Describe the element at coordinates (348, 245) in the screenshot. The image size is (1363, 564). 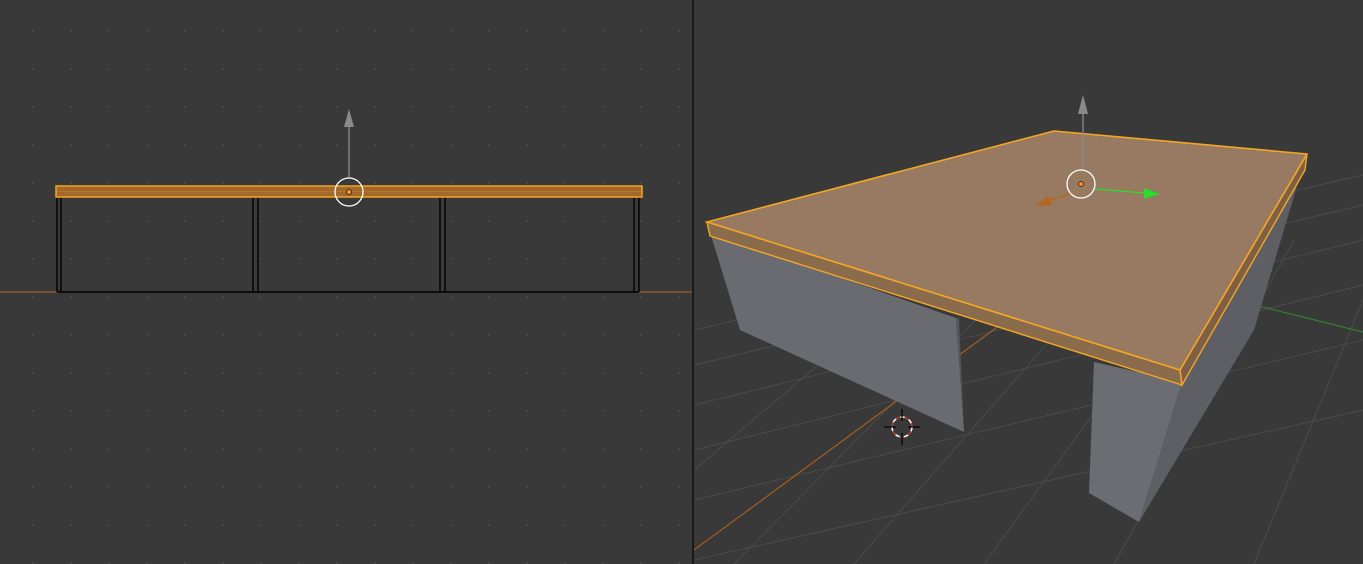
I see `table-legs-wire` at that location.